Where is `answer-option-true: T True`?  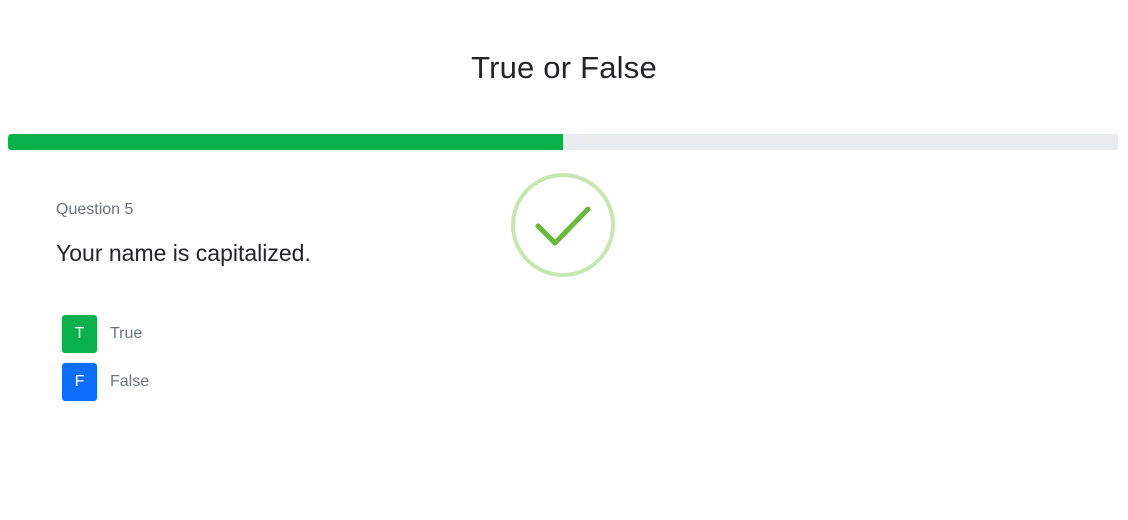
answer-option-true: T True is located at coordinates (102, 334).